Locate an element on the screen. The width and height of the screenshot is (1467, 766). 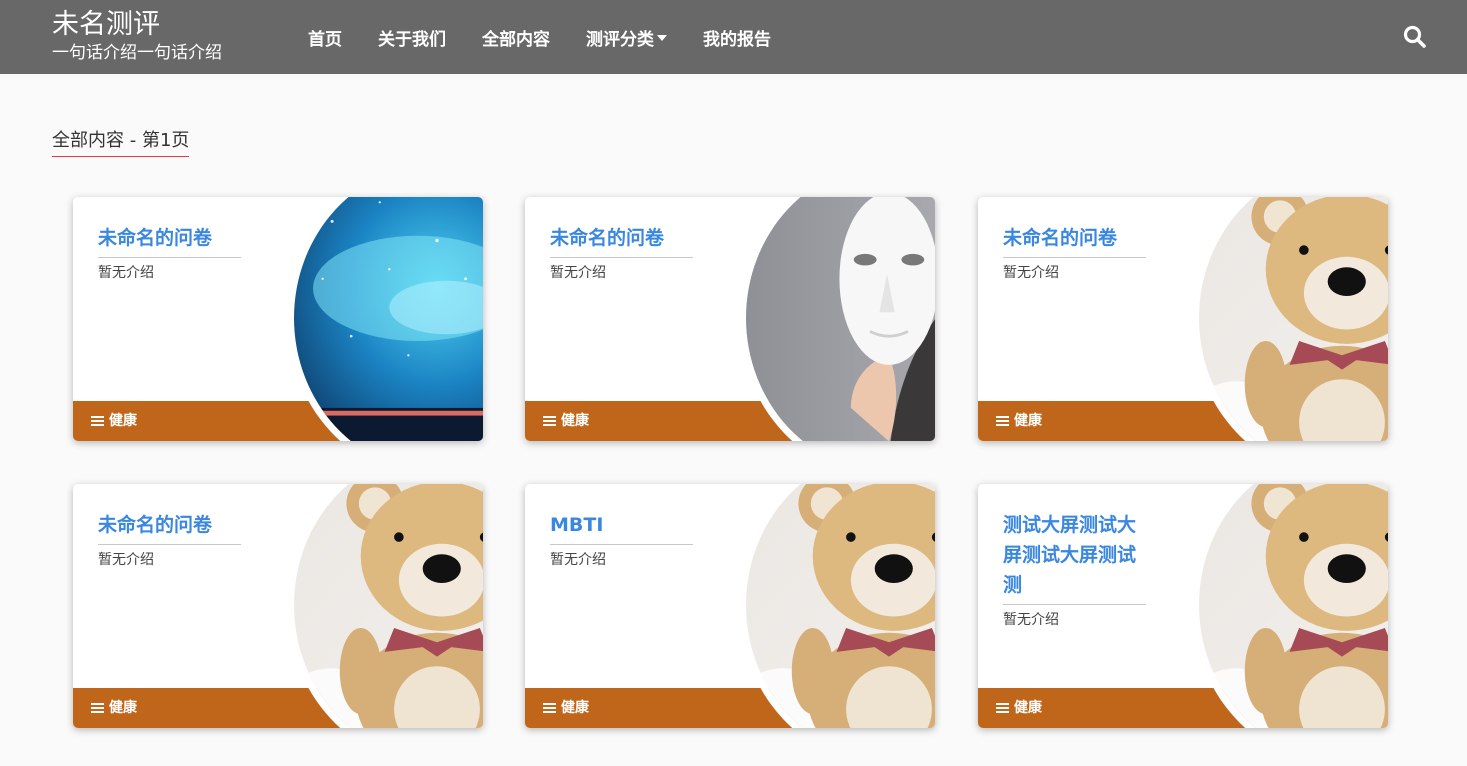
nav-item-home: 首页 is located at coordinates (325, 37).